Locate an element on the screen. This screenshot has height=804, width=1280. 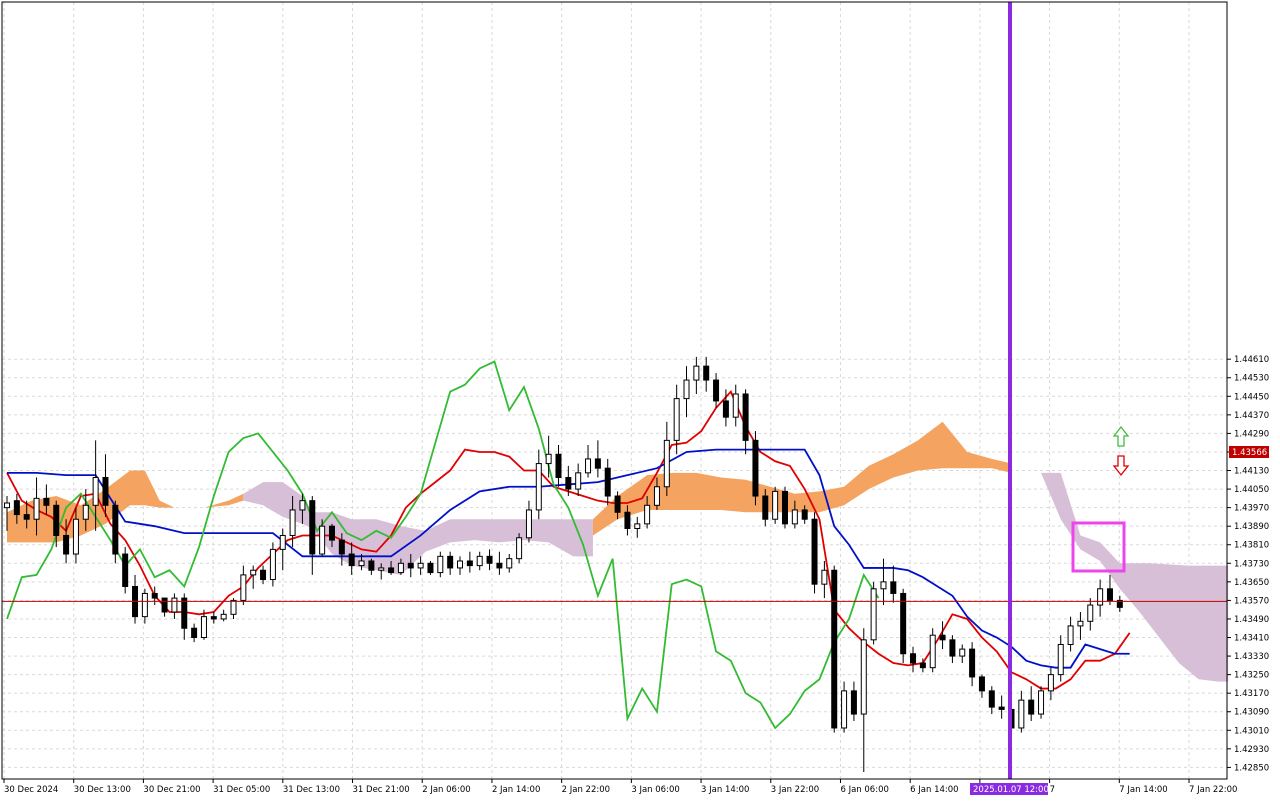
arrow-down-icon is located at coordinates (1121, 466).